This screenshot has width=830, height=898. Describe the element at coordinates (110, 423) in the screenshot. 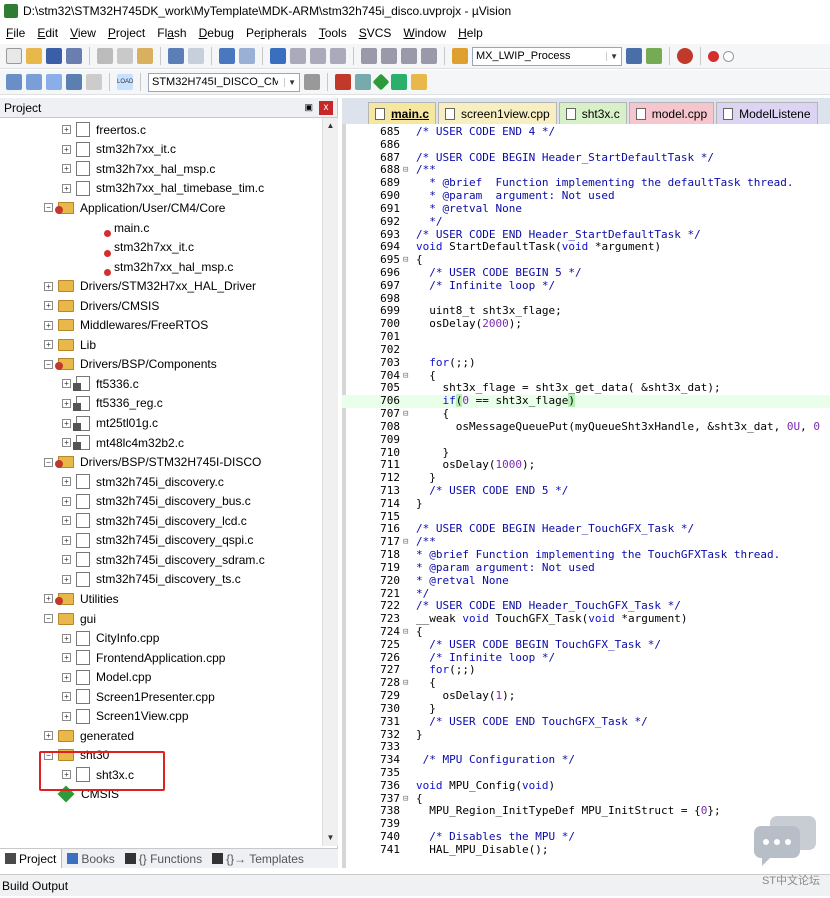

I see `tree-item: + mt25tl01g.c` at that location.